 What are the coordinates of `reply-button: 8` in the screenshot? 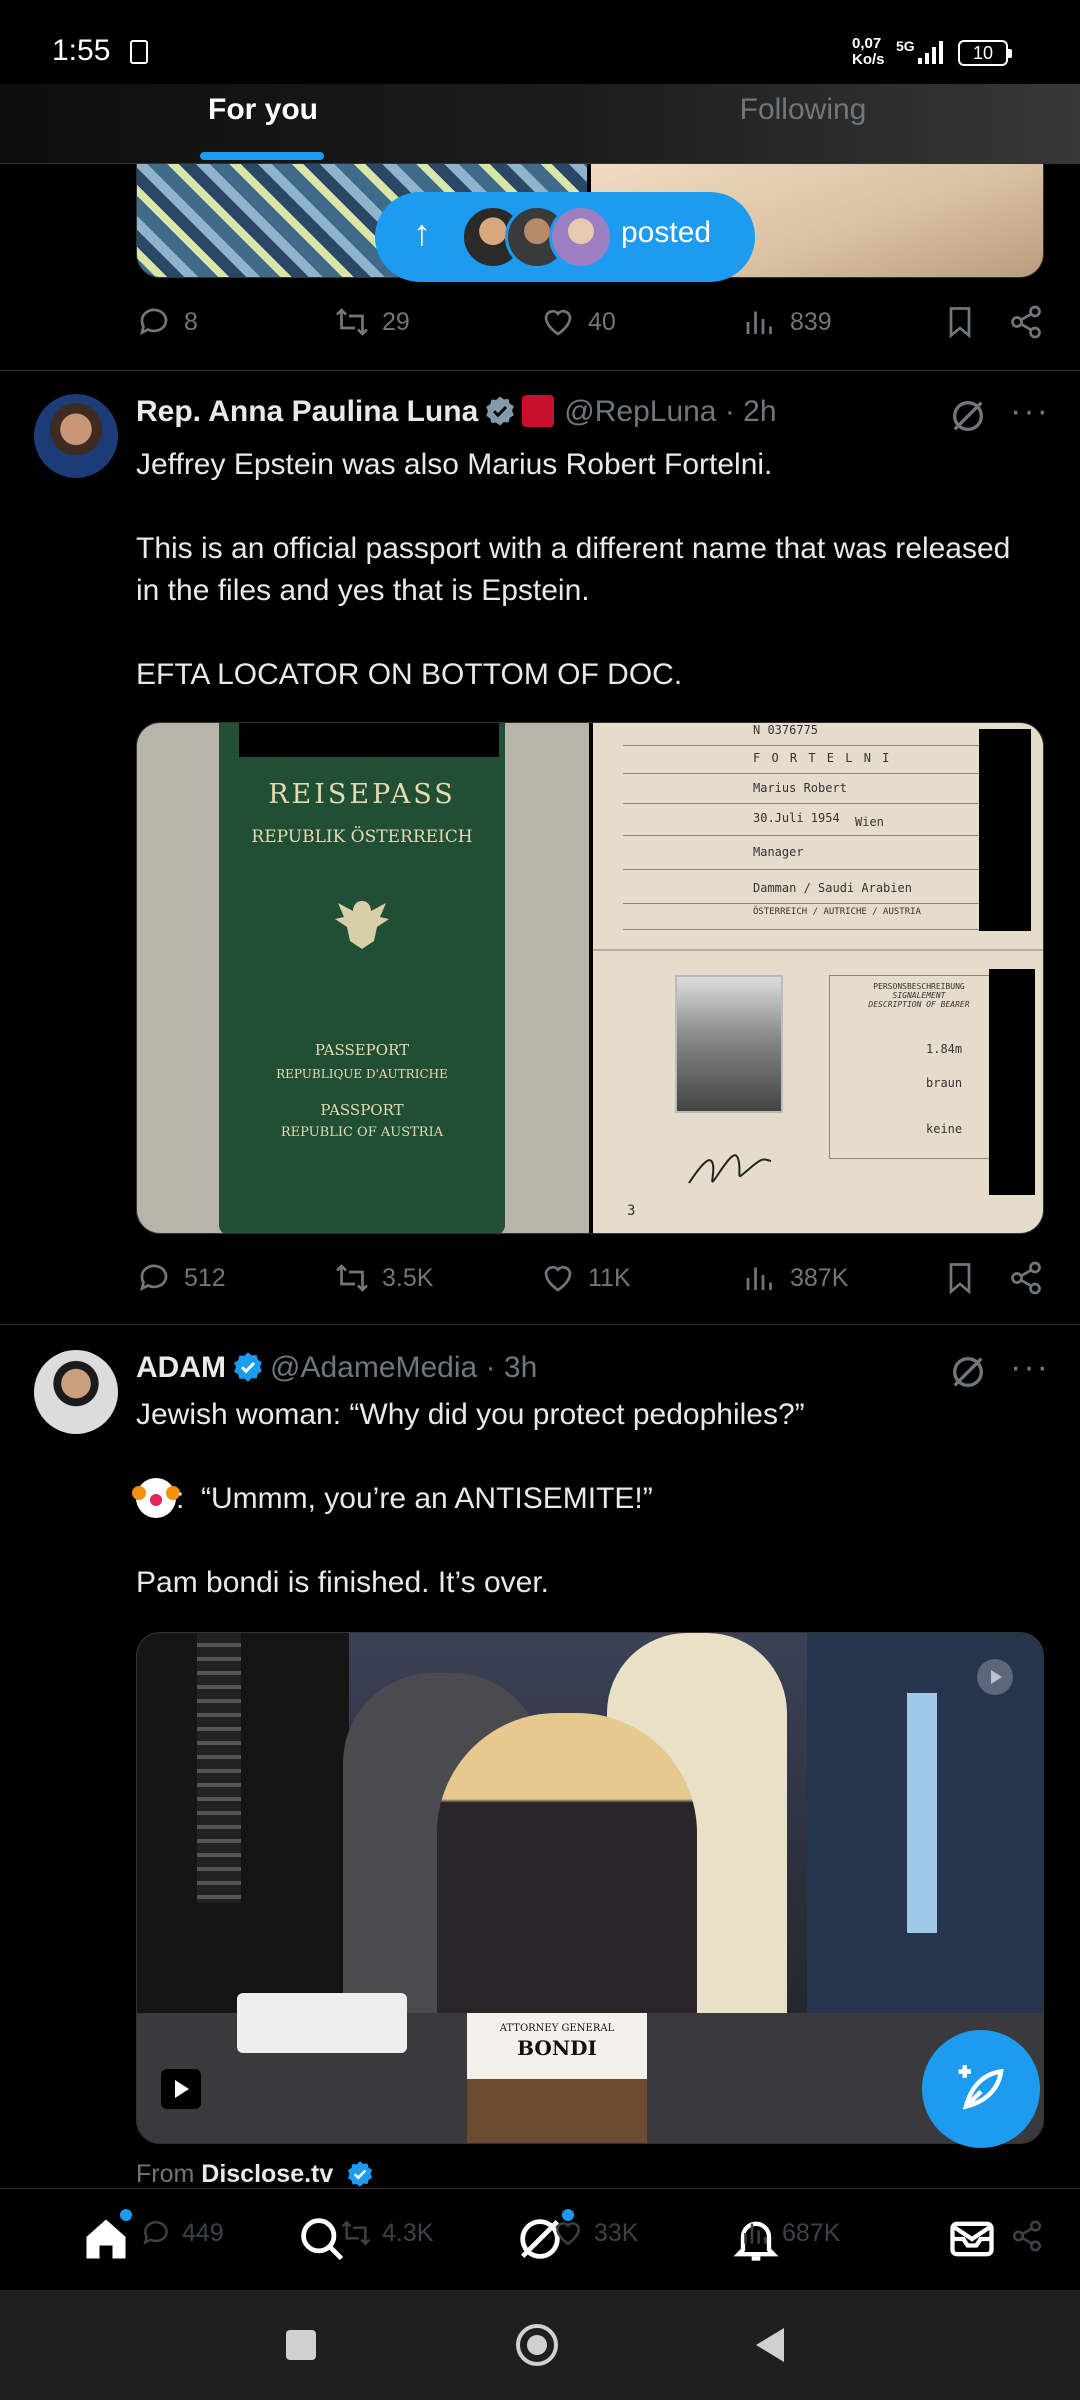 It's located at (167, 322).